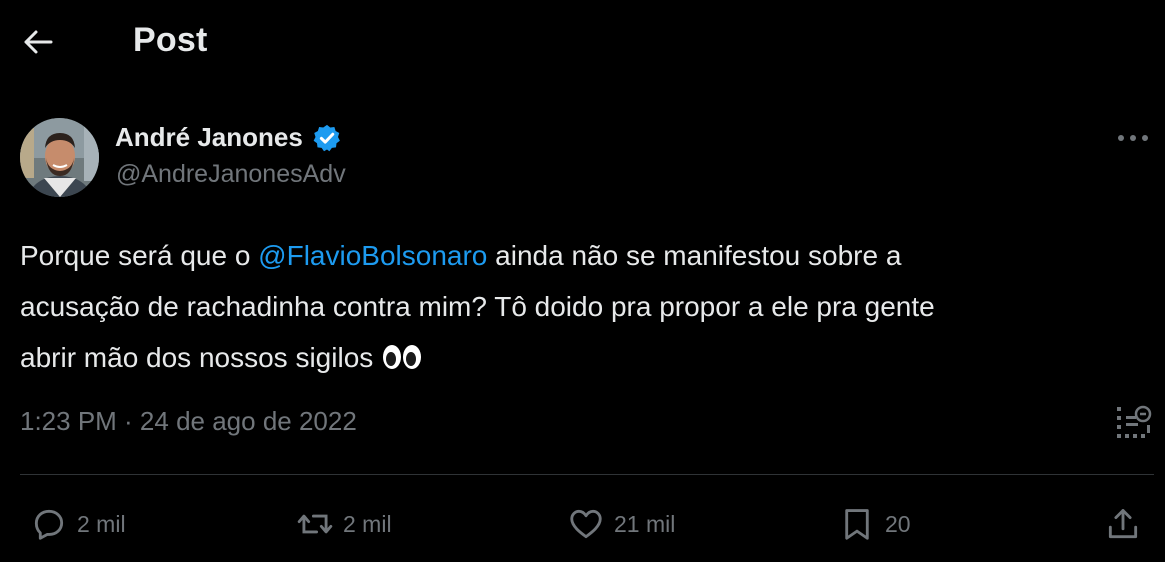 The image size is (1165, 562). I want to click on tweet-text-line-3: abrir mão dos nossos sigilos, so click(585, 357).